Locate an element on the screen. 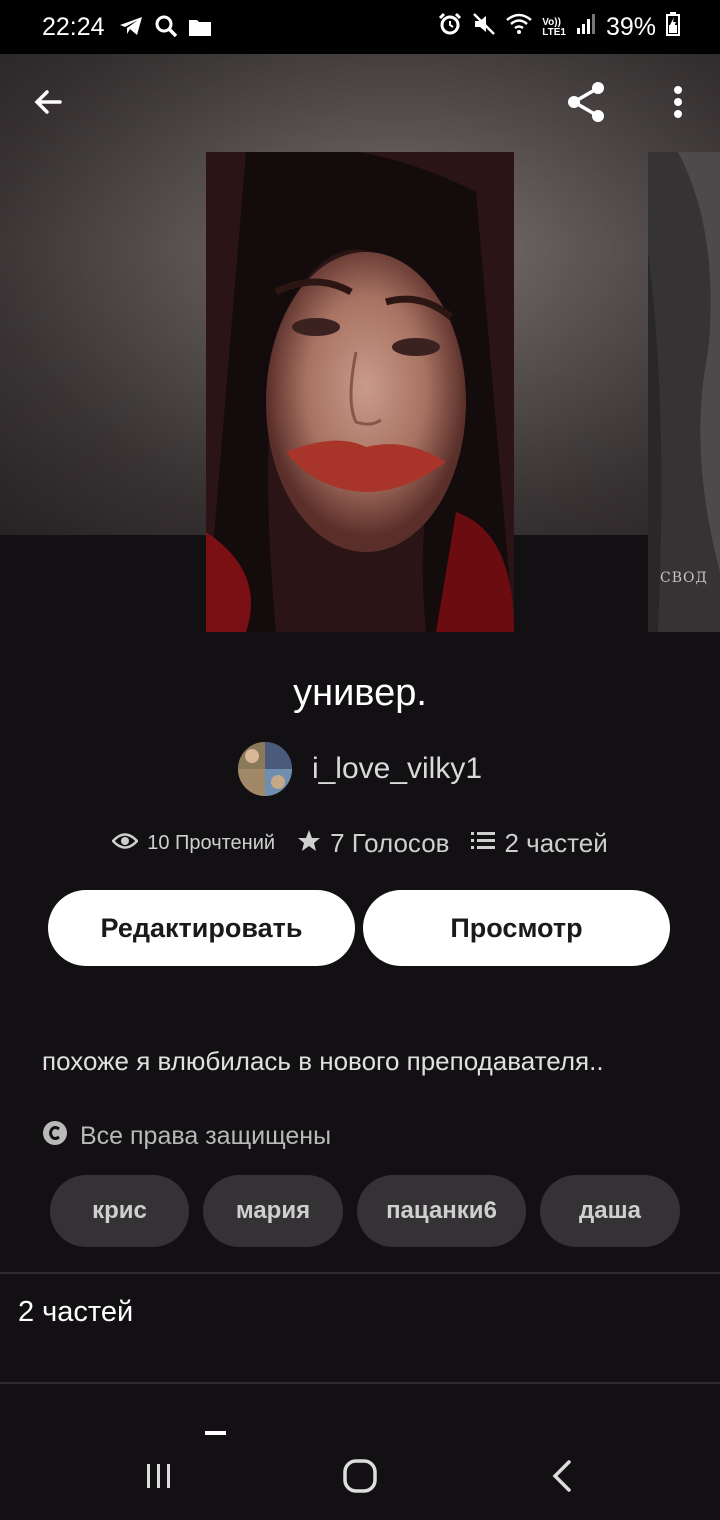  copyright-row: Все права защищены is located at coordinates (186, 1136).